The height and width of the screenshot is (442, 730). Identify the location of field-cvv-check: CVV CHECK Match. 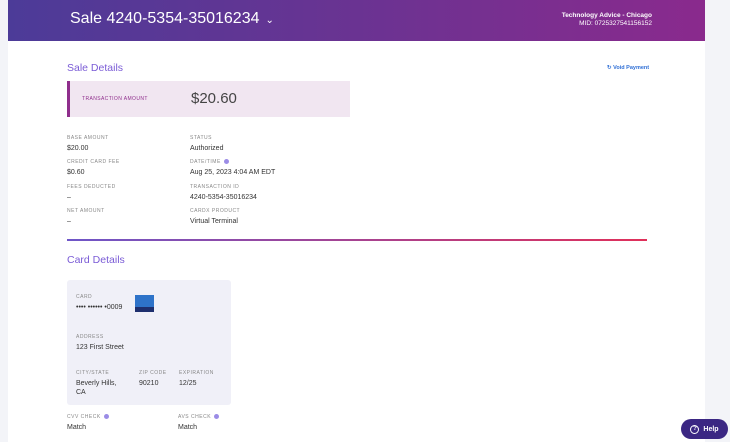
(88, 422).